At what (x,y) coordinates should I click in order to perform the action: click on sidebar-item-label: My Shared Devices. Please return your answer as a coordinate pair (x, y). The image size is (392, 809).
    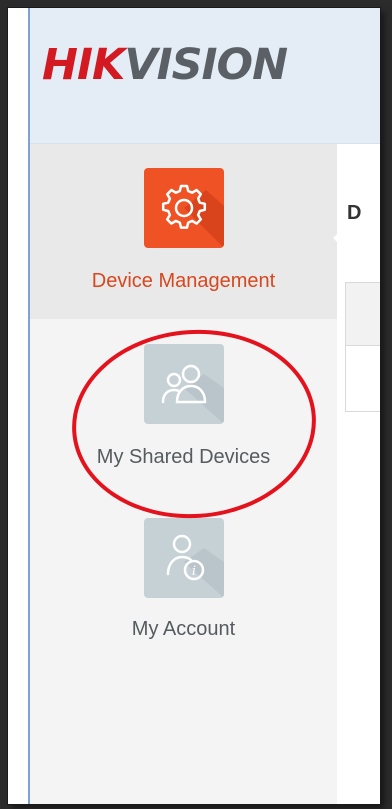
    Looking at the image, I should click on (183, 457).